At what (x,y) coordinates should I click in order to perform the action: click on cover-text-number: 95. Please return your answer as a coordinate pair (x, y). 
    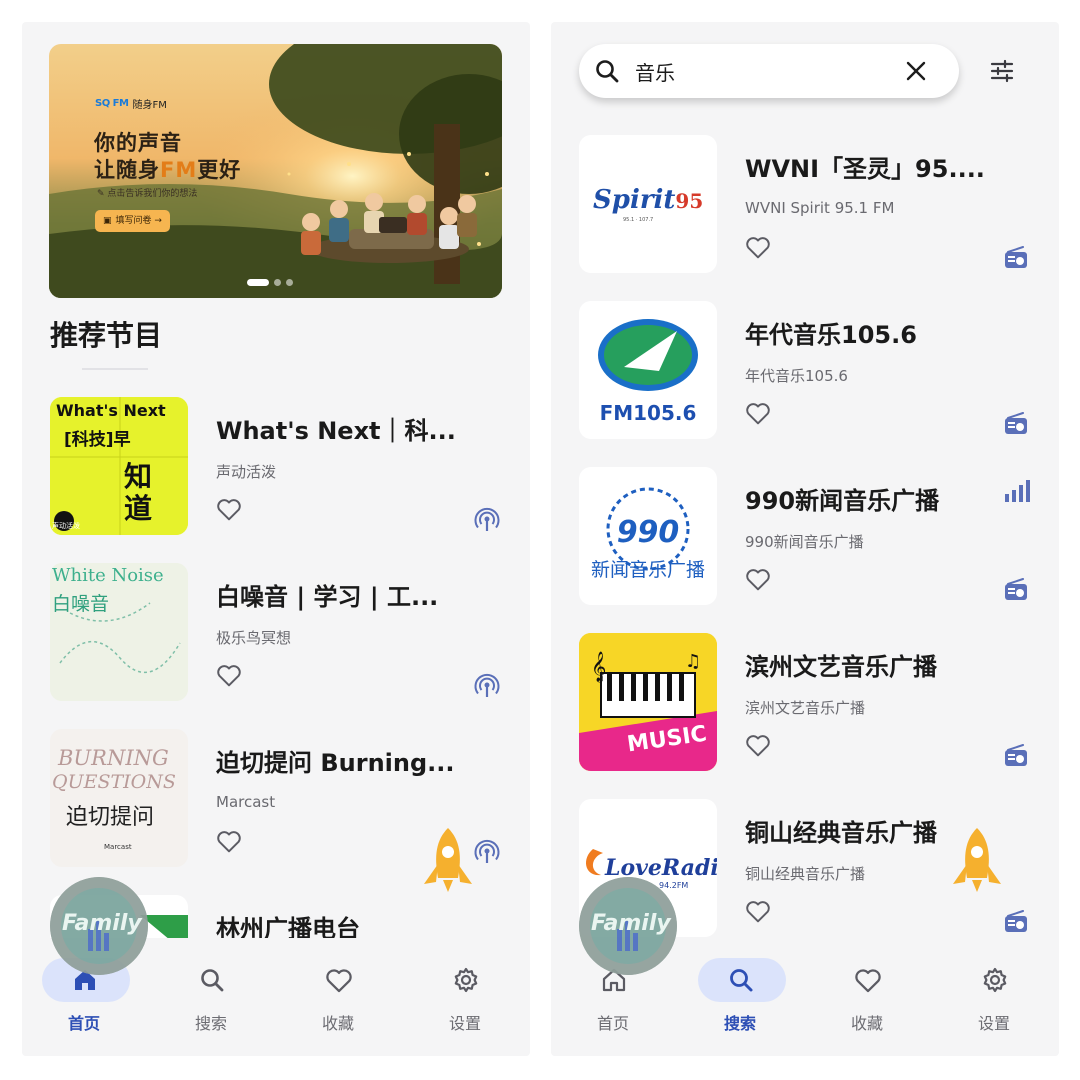
    Looking at the image, I should click on (689, 201).